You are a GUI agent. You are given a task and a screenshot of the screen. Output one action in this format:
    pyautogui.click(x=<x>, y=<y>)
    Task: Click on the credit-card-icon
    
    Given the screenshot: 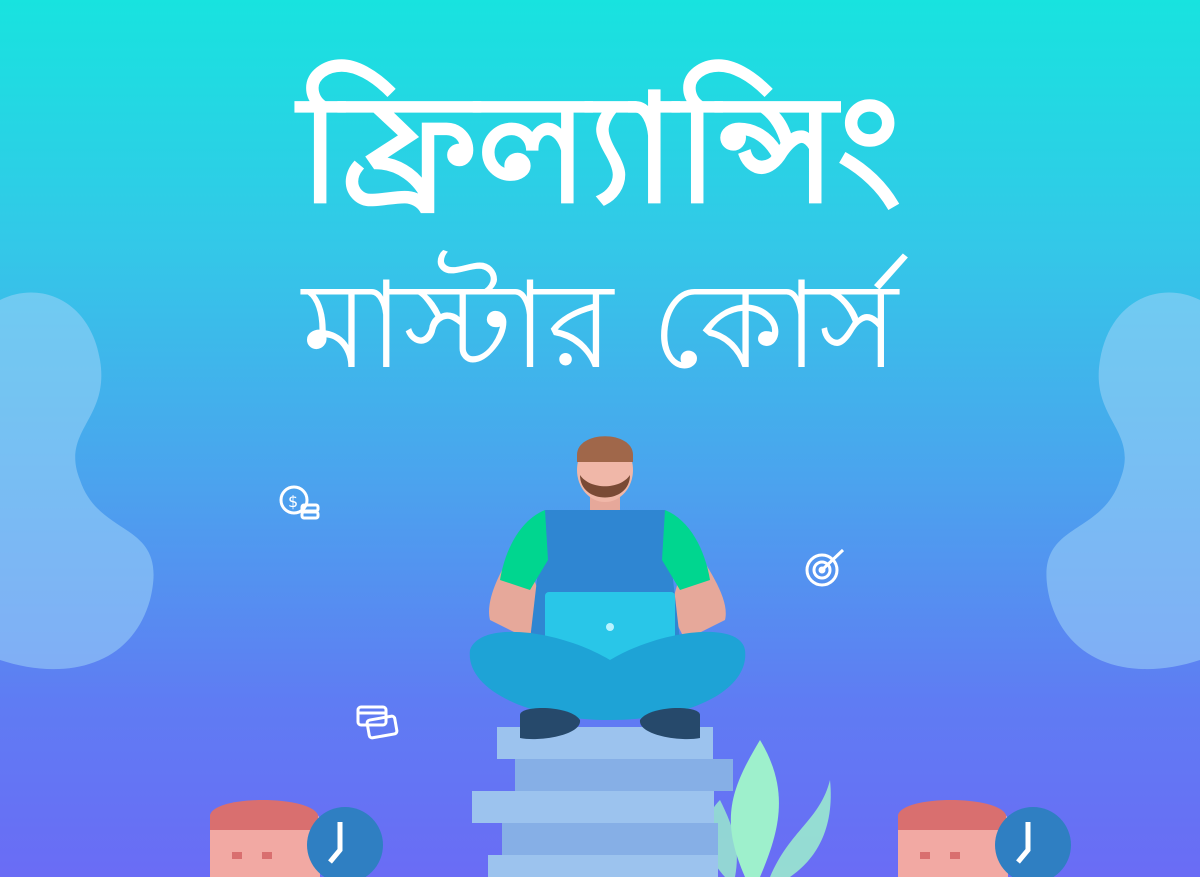 What is the action you would take?
    pyautogui.click(x=377, y=722)
    